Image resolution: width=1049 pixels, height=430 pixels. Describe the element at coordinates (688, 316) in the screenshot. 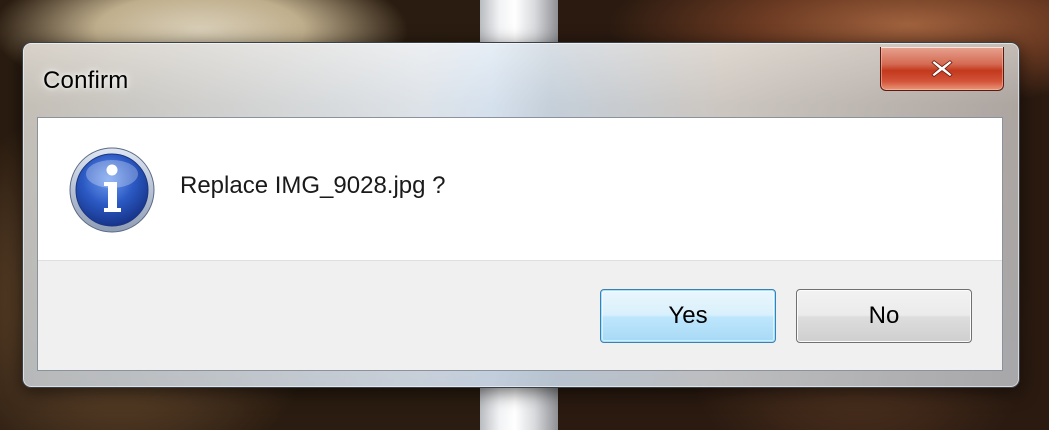

I see `yes-button: Yes` at that location.